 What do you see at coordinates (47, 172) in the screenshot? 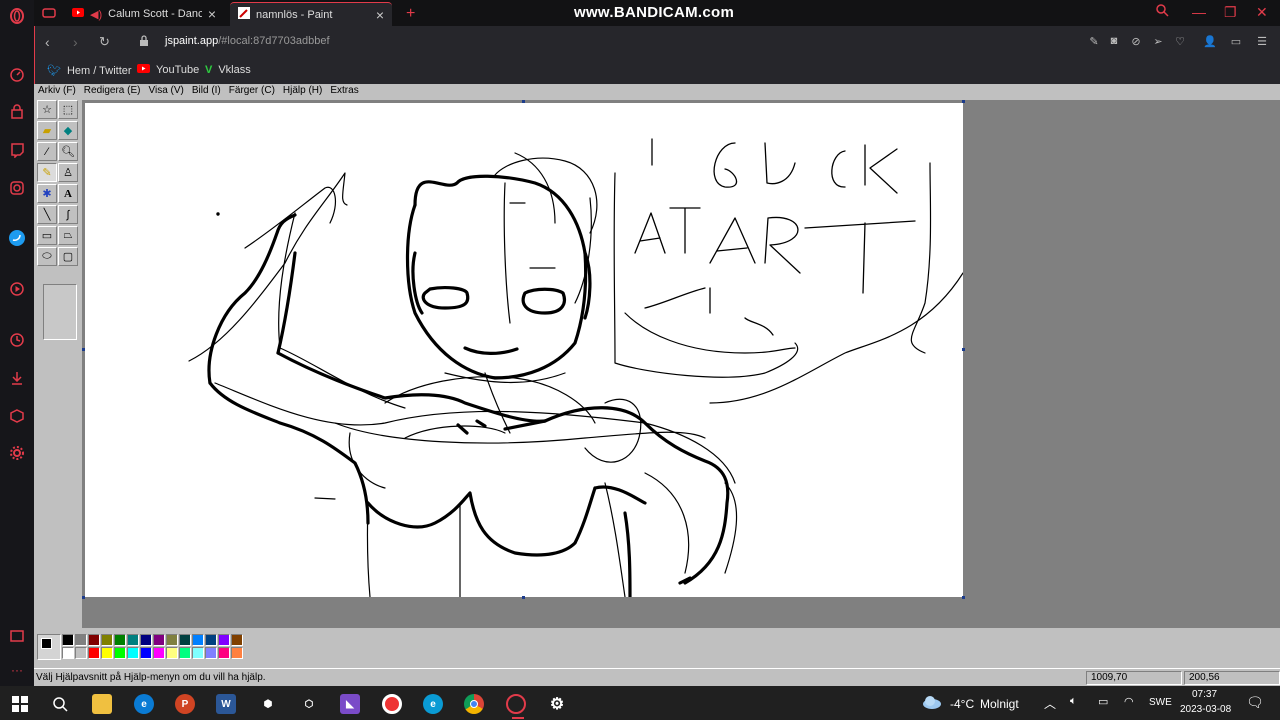
I see `pencil-tool: ✎` at bounding box center [47, 172].